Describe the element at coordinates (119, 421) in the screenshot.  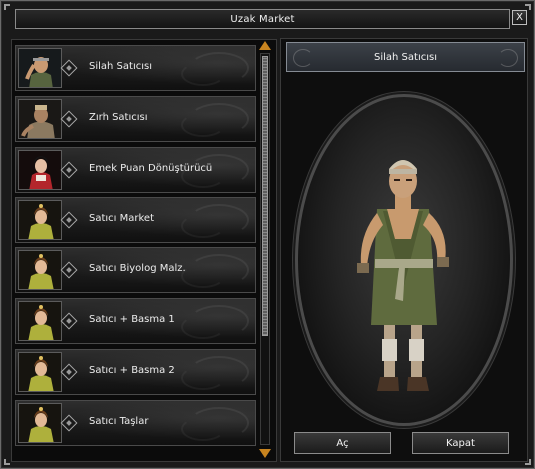
I see `vendor-label: Satıcı Taşlar` at that location.